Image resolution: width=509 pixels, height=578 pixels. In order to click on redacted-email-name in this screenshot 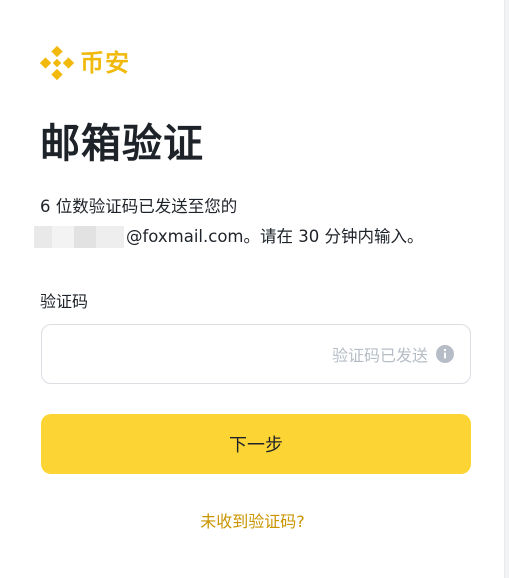, I will do `click(79, 237)`.